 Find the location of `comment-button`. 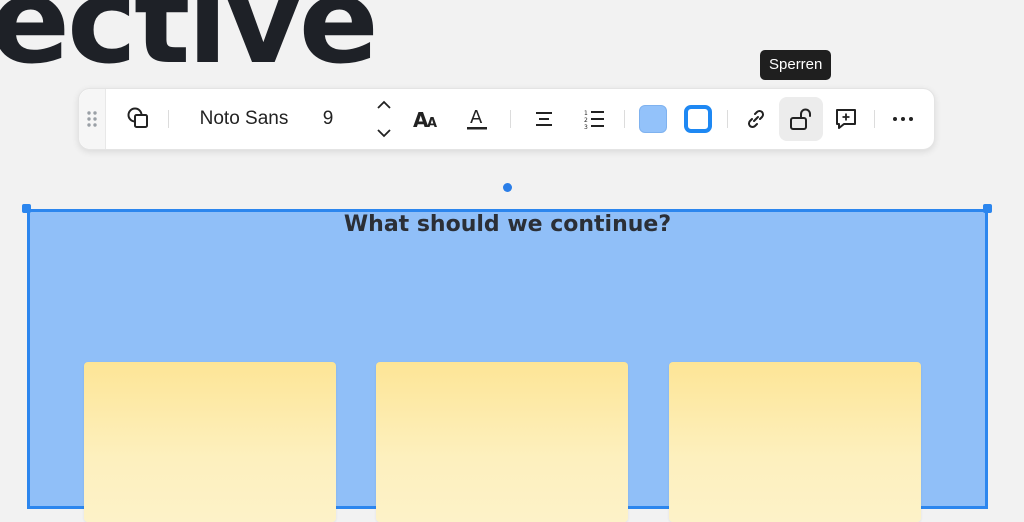

comment-button is located at coordinates (846, 119).